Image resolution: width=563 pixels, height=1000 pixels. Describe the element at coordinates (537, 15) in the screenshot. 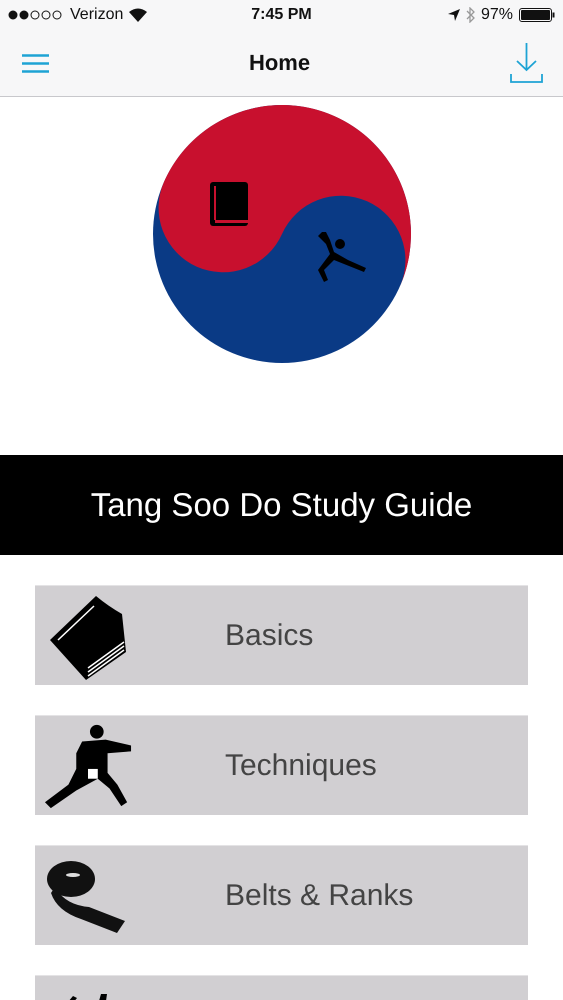

I see `battery-icon` at that location.